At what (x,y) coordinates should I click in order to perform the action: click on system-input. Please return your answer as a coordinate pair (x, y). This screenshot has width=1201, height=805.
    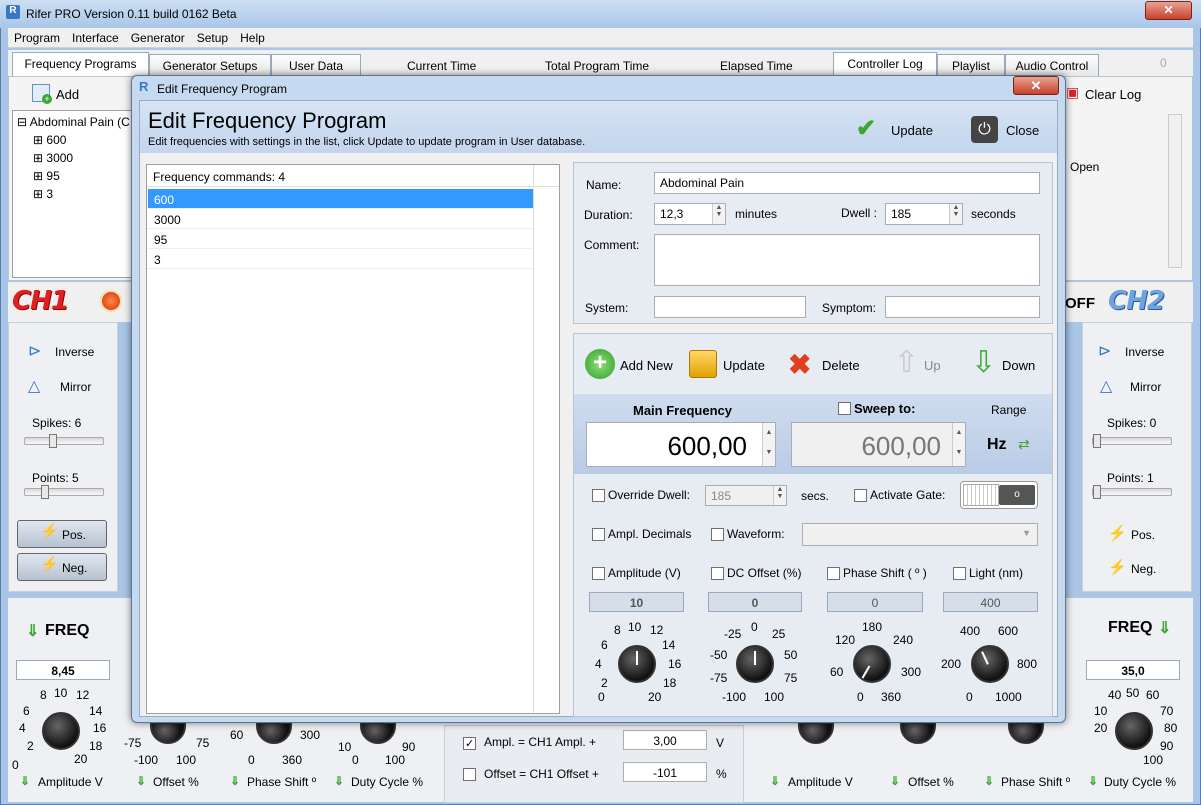
    Looking at the image, I should click on (730, 307).